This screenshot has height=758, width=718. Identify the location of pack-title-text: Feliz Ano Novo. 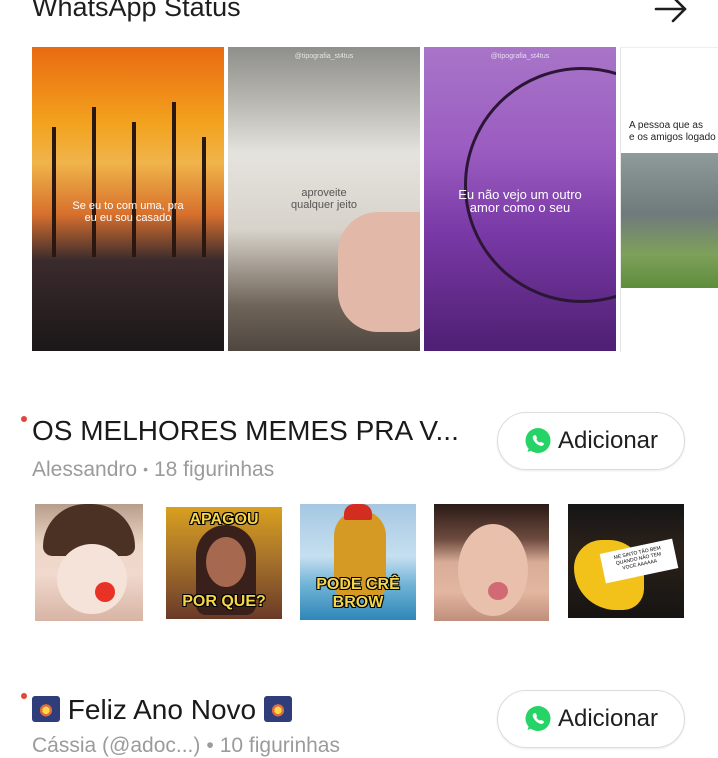
(162, 709).